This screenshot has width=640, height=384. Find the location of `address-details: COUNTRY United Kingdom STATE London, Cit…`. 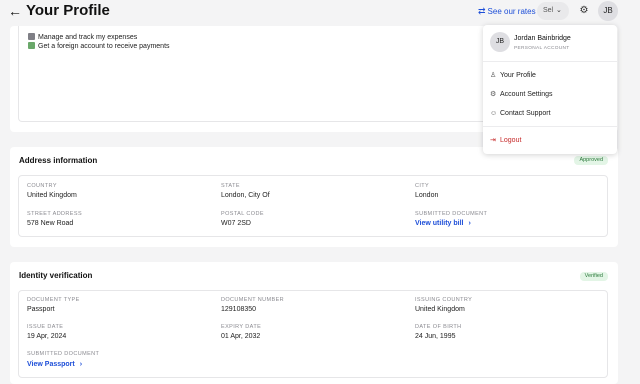

address-details: COUNTRY United Kingdom STATE London, Cit… is located at coordinates (313, 206).